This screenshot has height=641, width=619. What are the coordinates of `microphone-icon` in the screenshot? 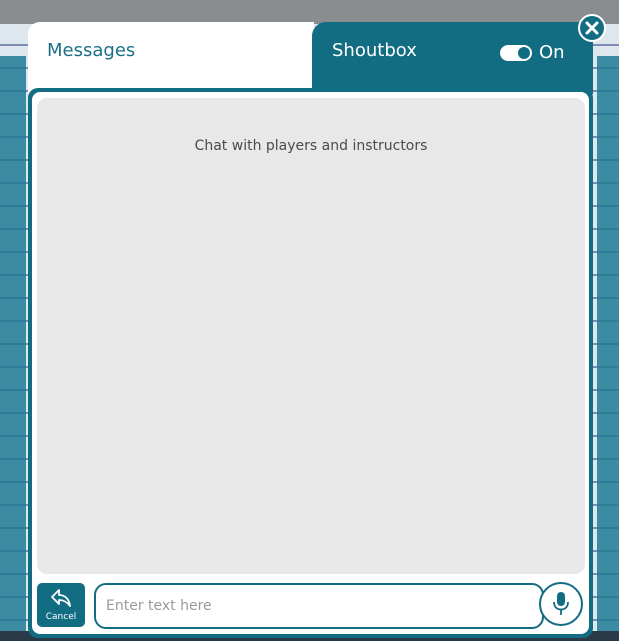 It's located at (561, 603).